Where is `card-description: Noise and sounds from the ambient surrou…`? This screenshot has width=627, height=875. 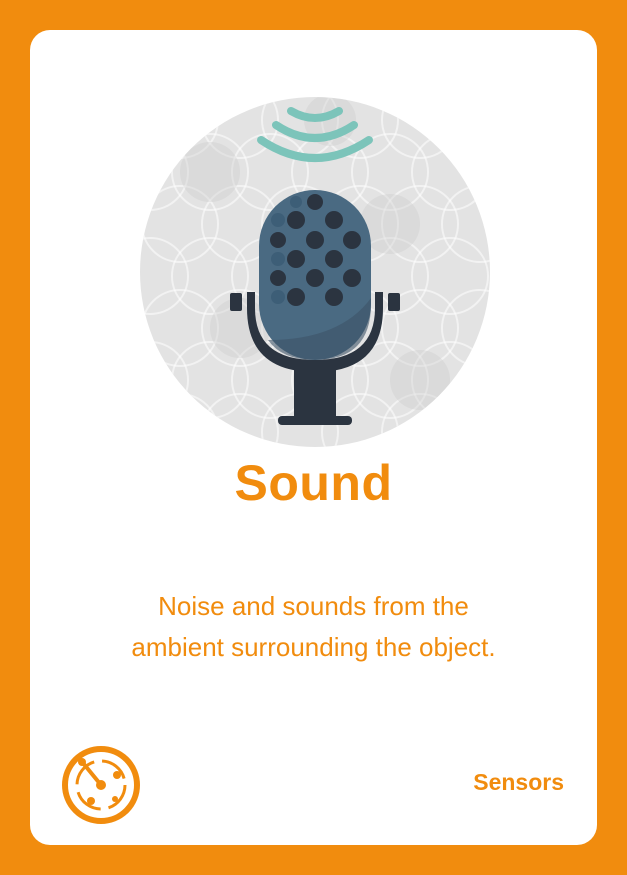
card-description: Noise and sounds from the ambient surrou… is located at coordinates (313, 627).